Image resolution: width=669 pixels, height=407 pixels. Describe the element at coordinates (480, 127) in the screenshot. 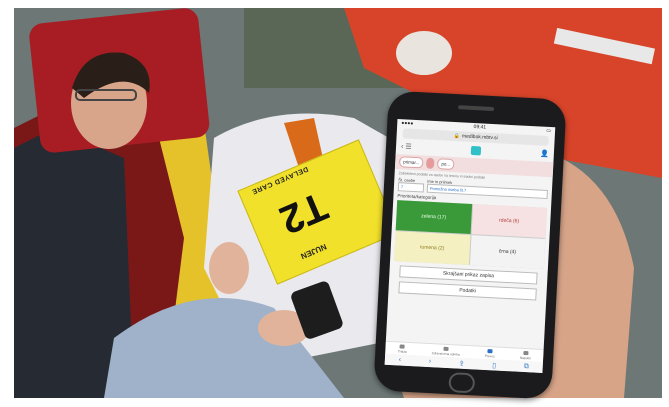

I see `status-time: 09:41` at that location.